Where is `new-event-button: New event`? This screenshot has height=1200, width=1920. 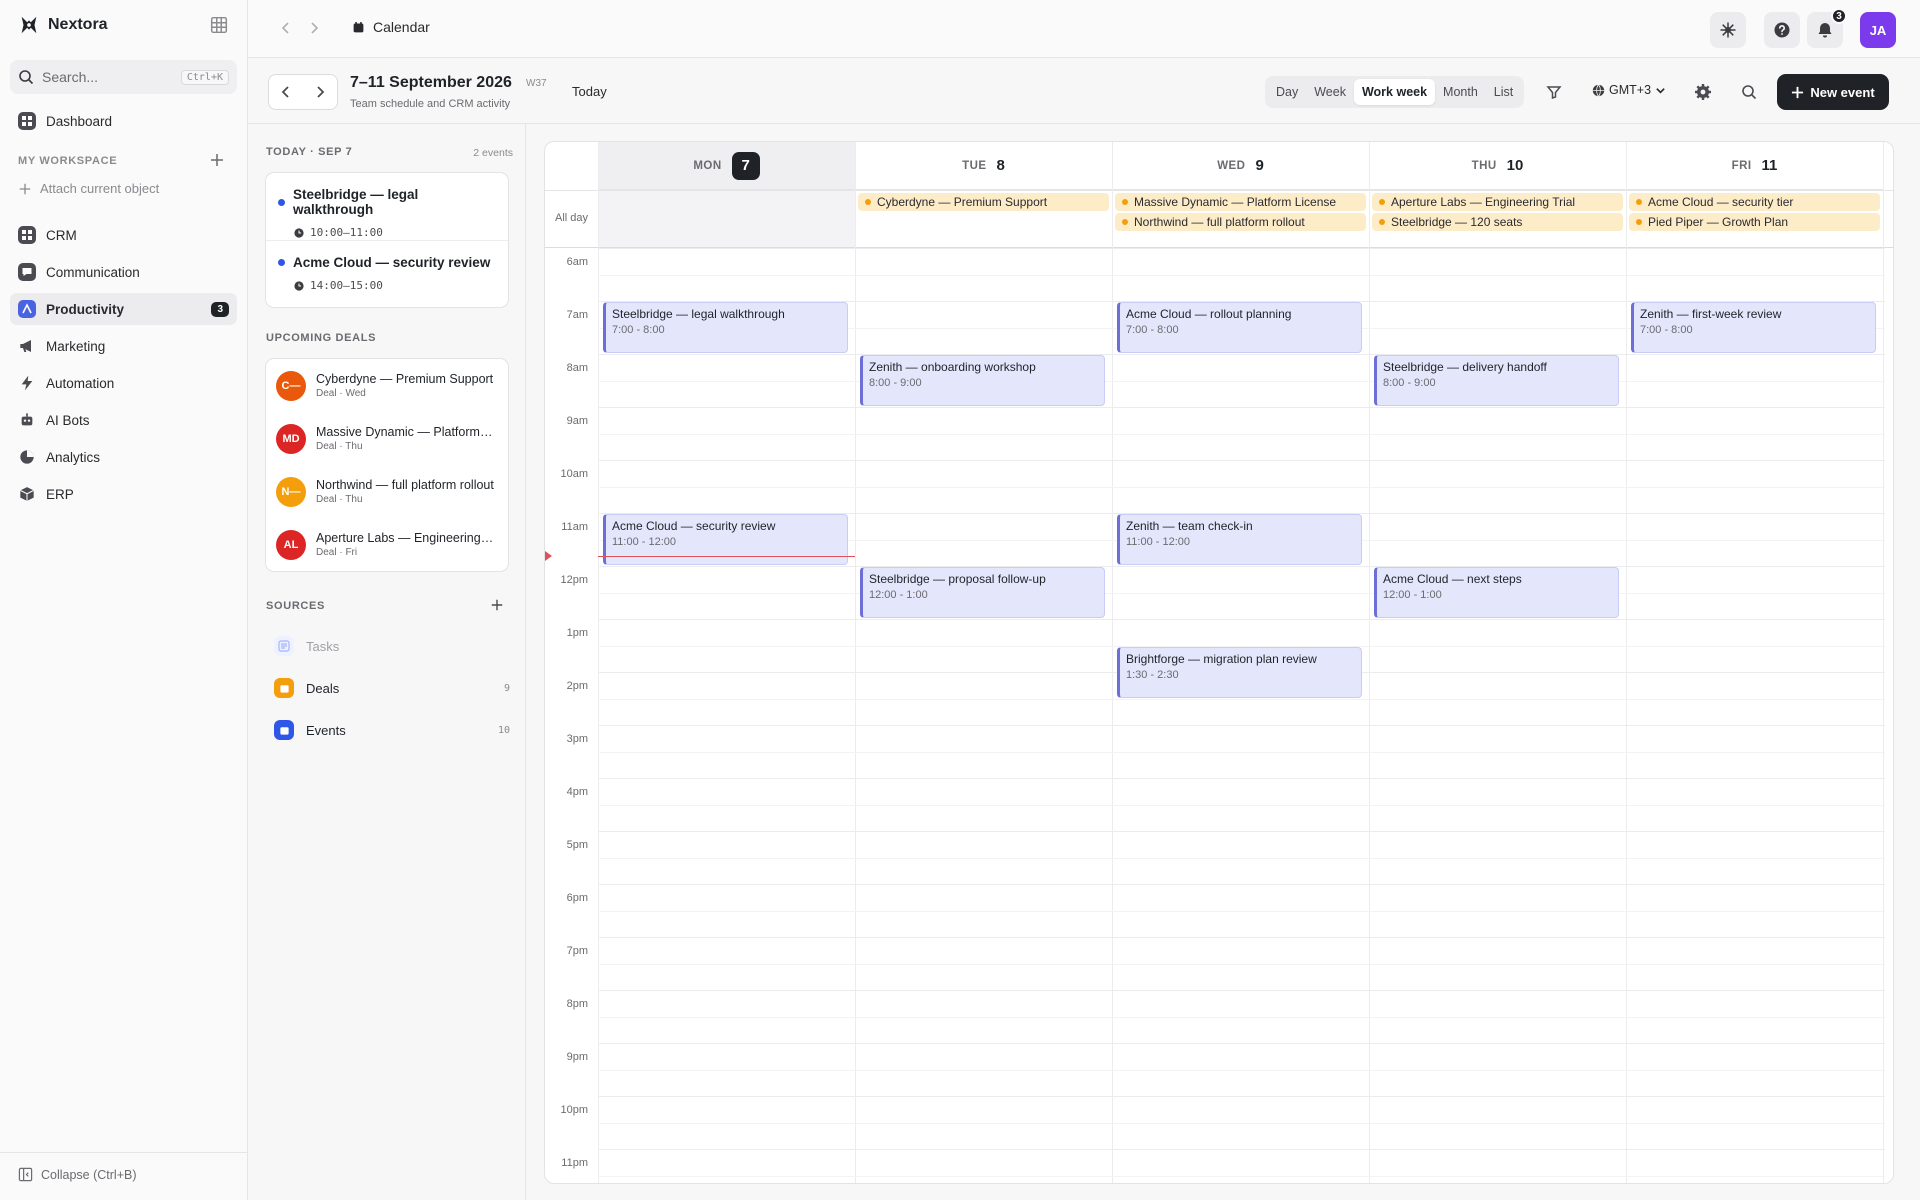
new-event-button: New event is located at coordinates (1833, 92).